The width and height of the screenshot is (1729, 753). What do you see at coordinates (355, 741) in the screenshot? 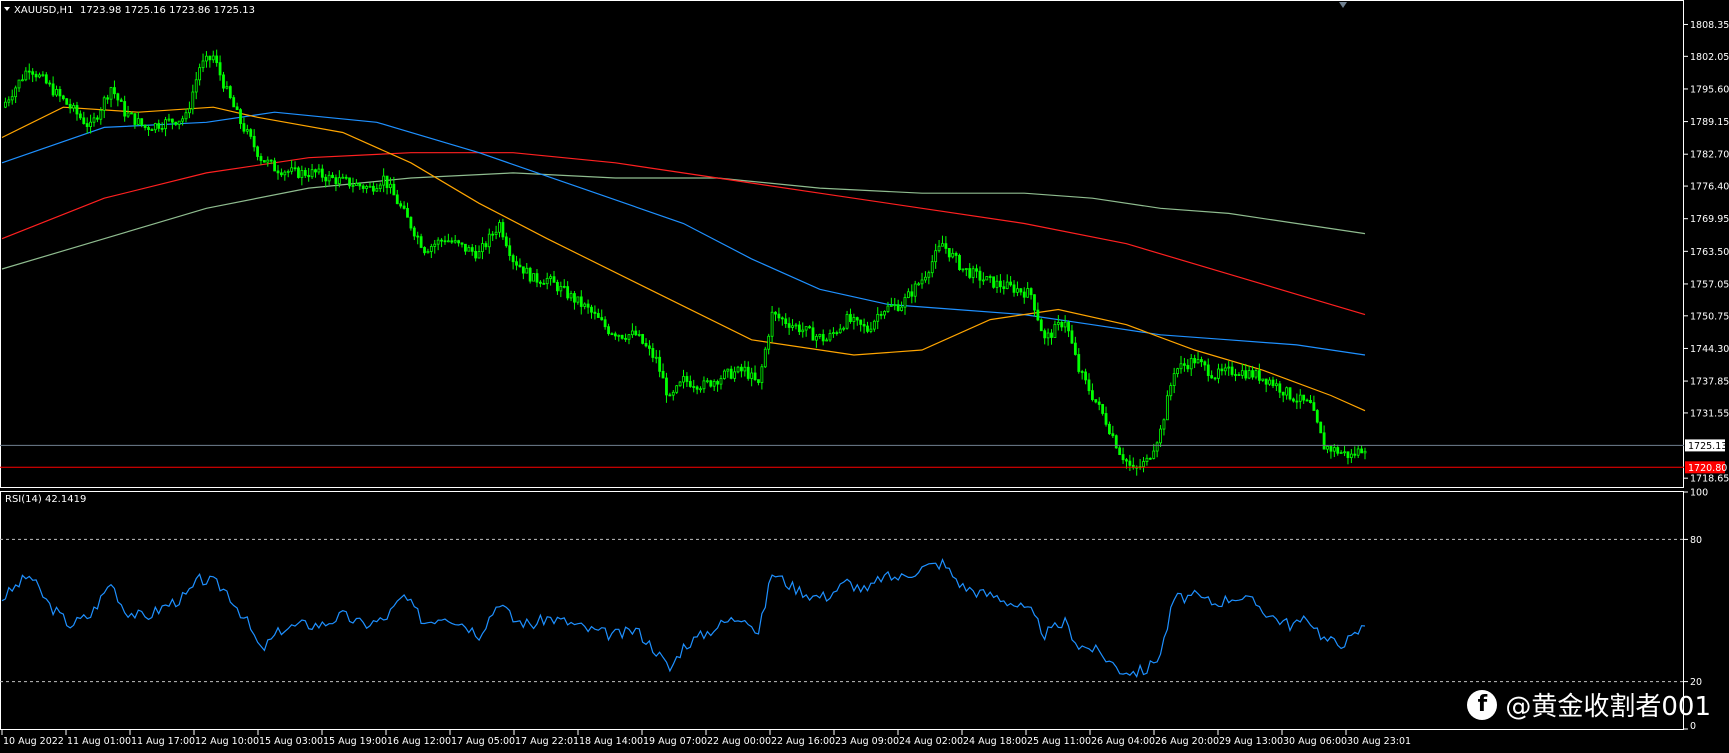
I see `time-tick-label: 15 Aug 19:00` at bounding box center [355, 741].